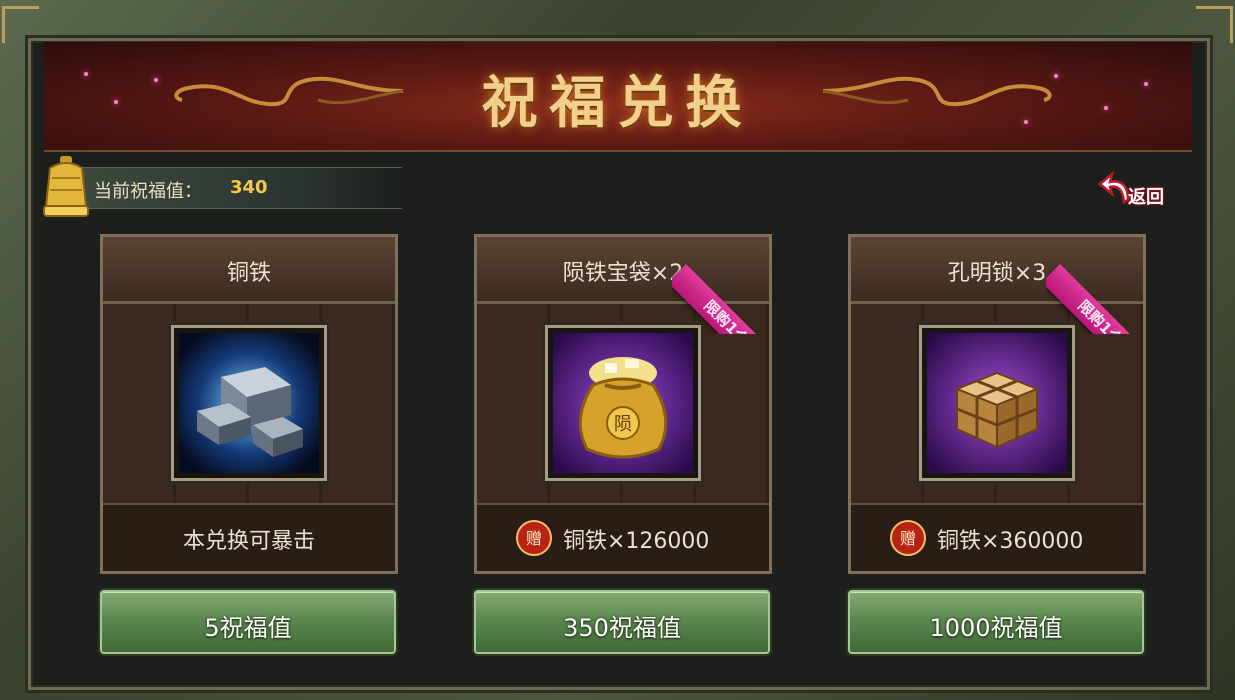 The height and width of the screenshot is (700, 1235). I want to click on exchange-card: 孔明锁×3 限购1个 赠 铜铁×360000, so click(997, 404).